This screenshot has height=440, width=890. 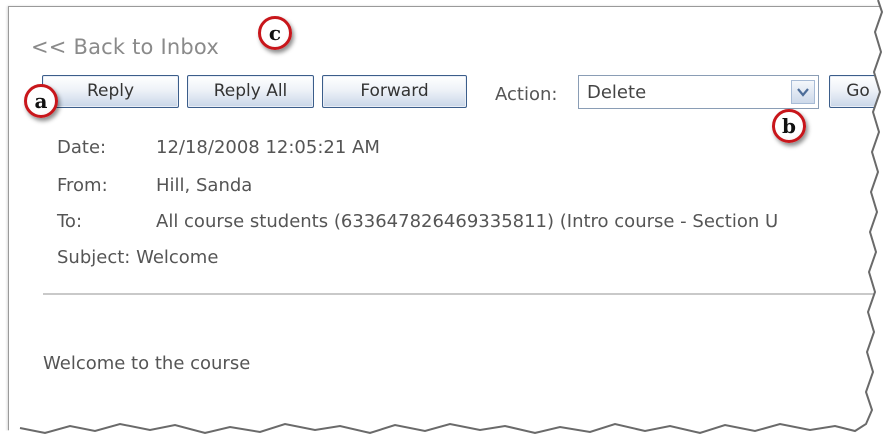 What do you see at coordinates (110, 91) in the screenshot?
I see `reply-button: Reply` at bounding box center [110, 91].